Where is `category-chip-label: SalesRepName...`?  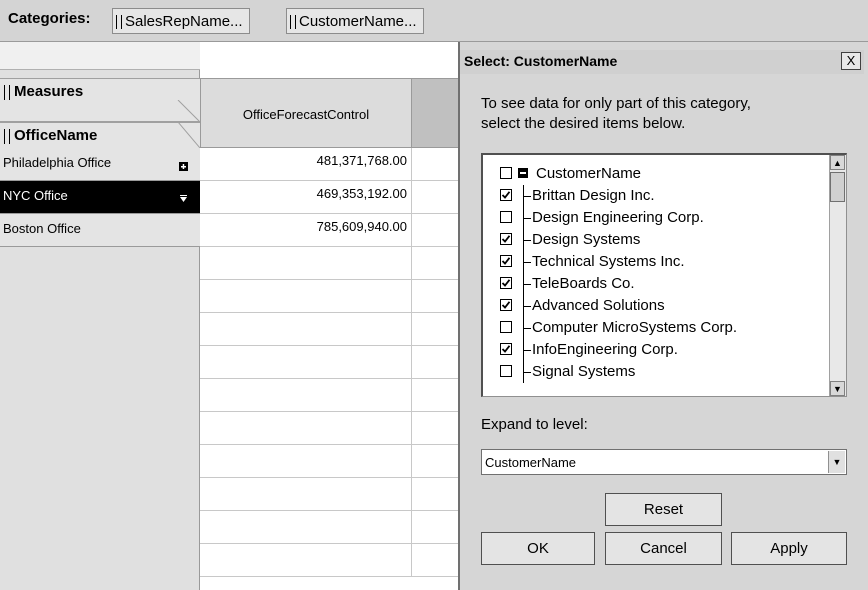 category-chip-label: SalesRepName... is located at coordinates (184, 21).